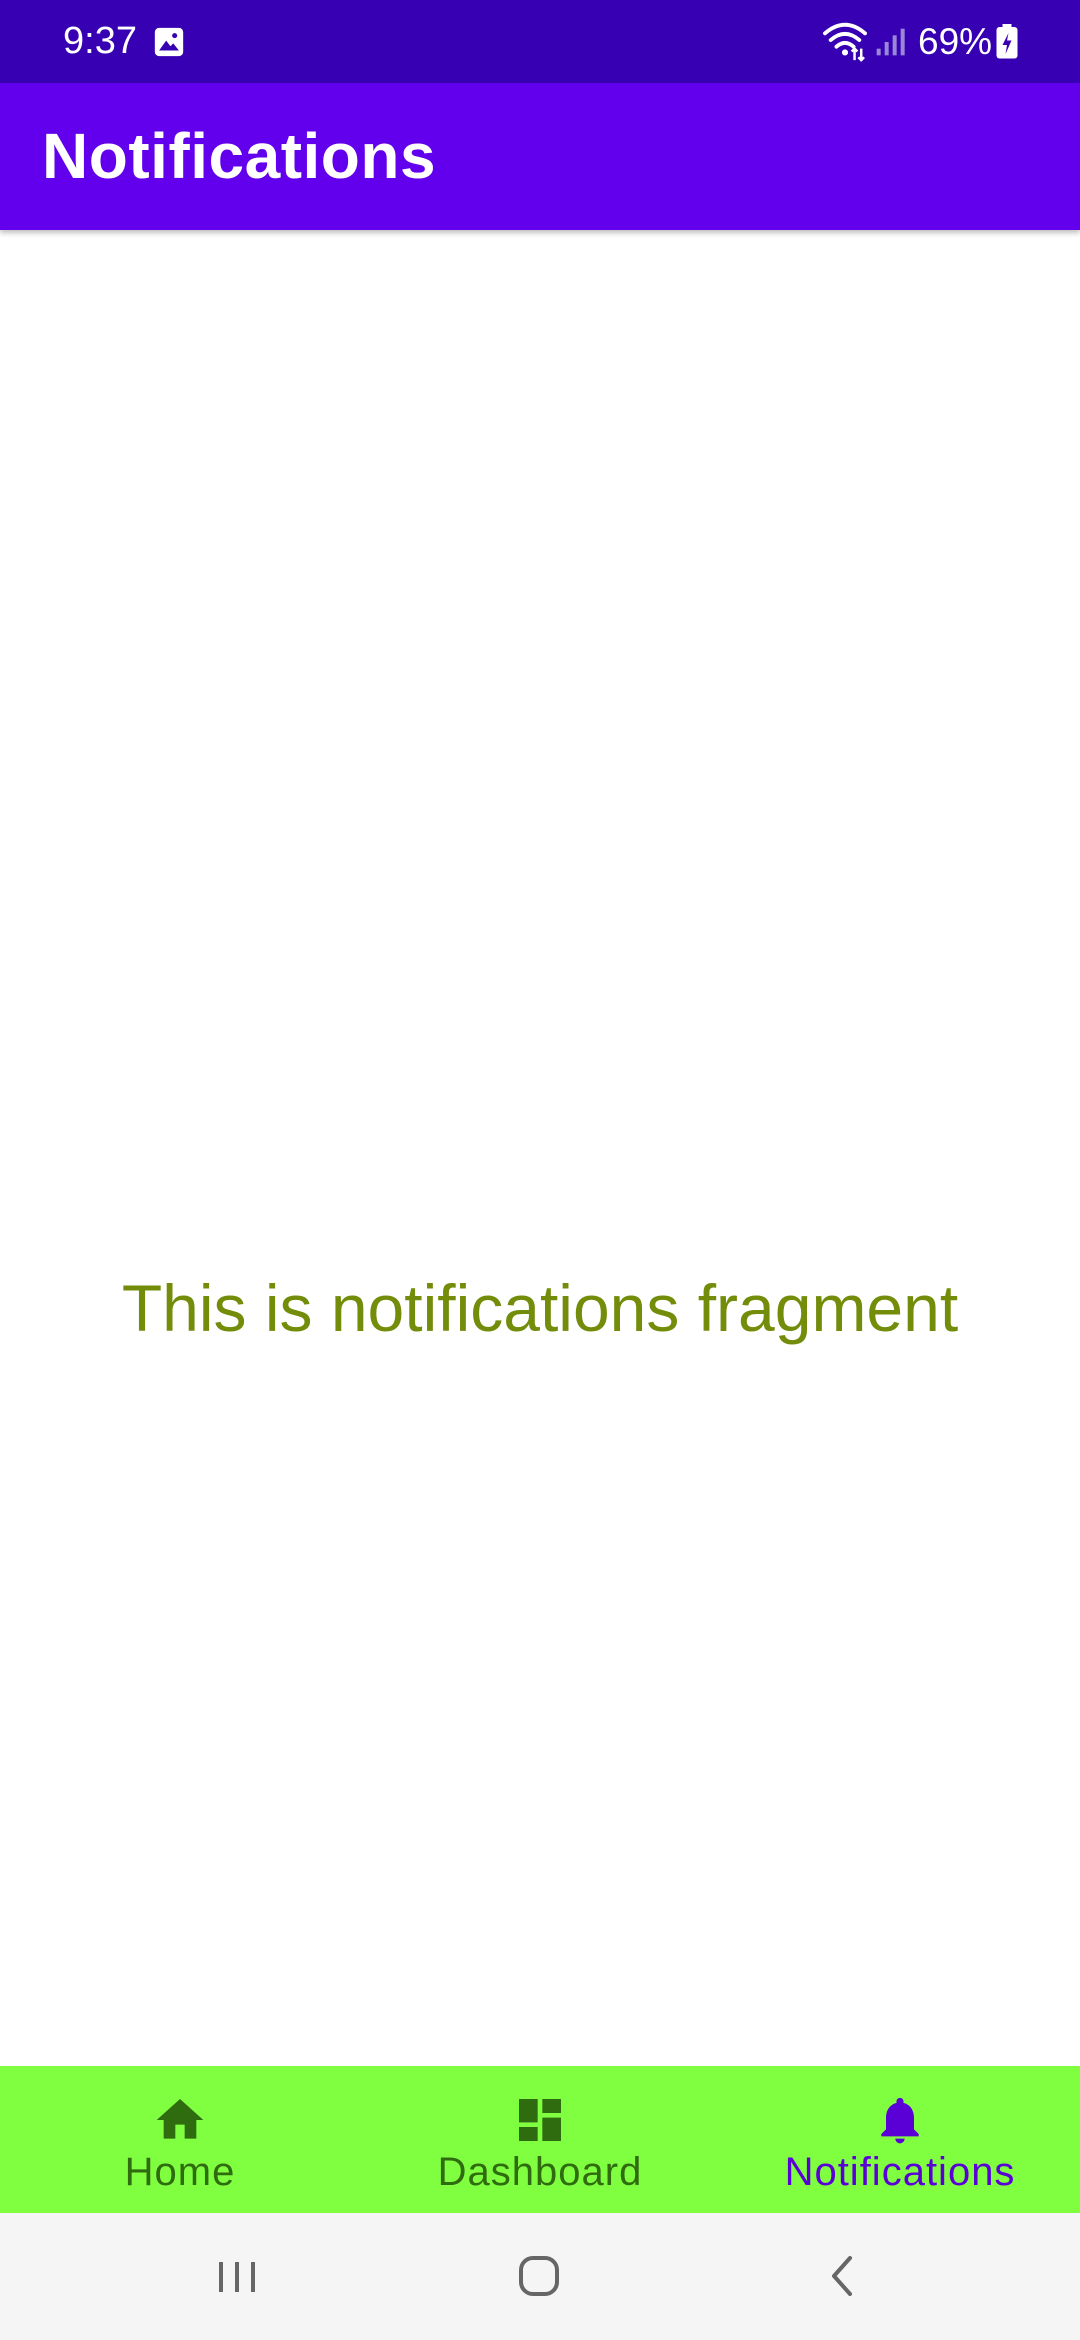  I want to click on page-title: Notifications, so click(239, 156).